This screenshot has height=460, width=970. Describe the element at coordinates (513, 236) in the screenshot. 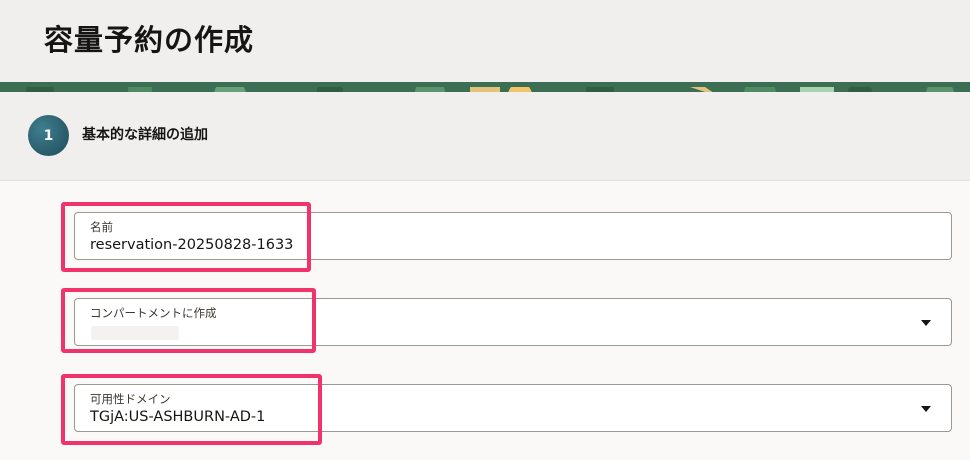

I see `name-field: 名前 reservation-20250828-1633` at that location.